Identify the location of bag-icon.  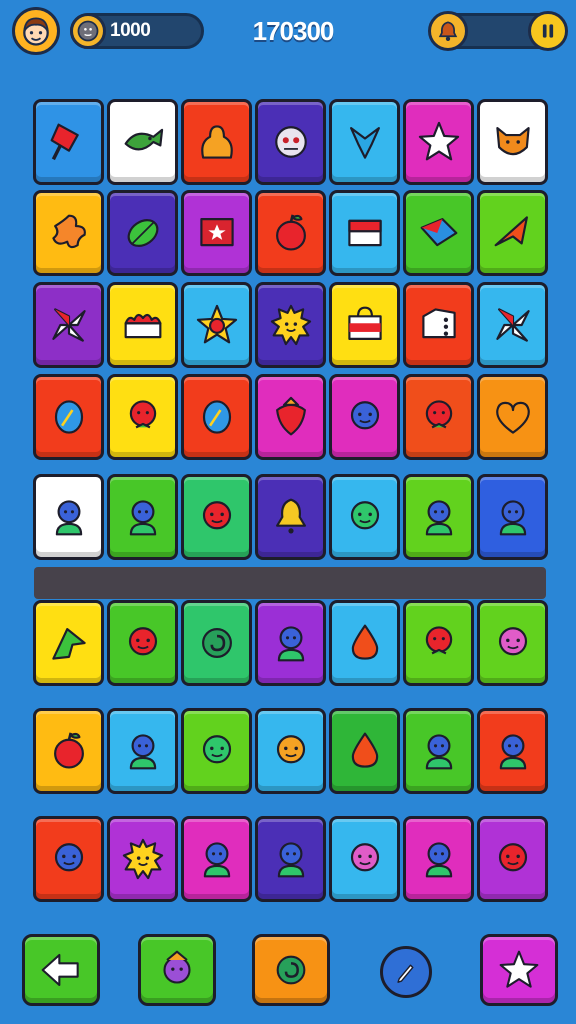
(364, 323).